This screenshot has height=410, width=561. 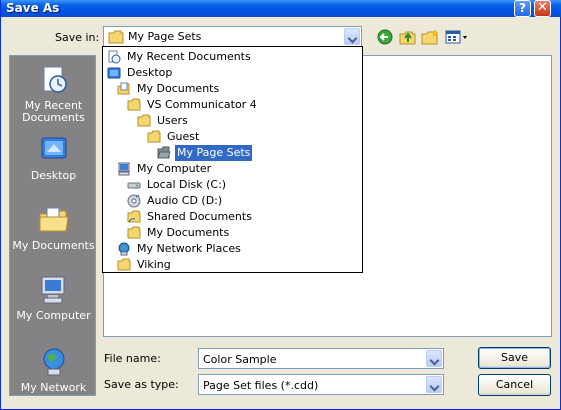 What do you see at coordinates (321, 358) in the screenshot?
I see `file-name-combo: Color Sample` at bounding box center [321, 358].